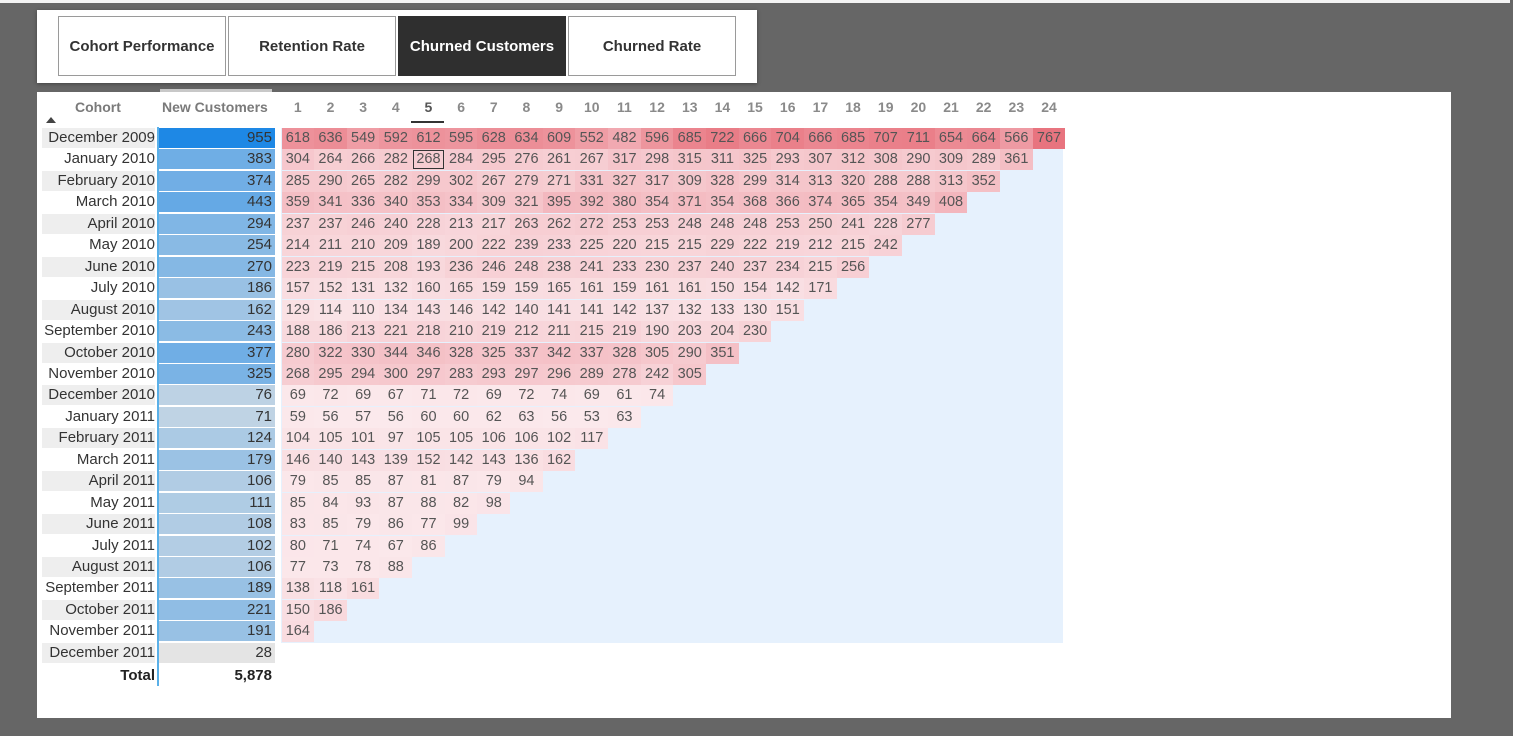 This screenshot has width=1513, height=736. Describe the element at coordinates (722, 310) in the screenshot. I see `matrix-cell: 133` at that location.